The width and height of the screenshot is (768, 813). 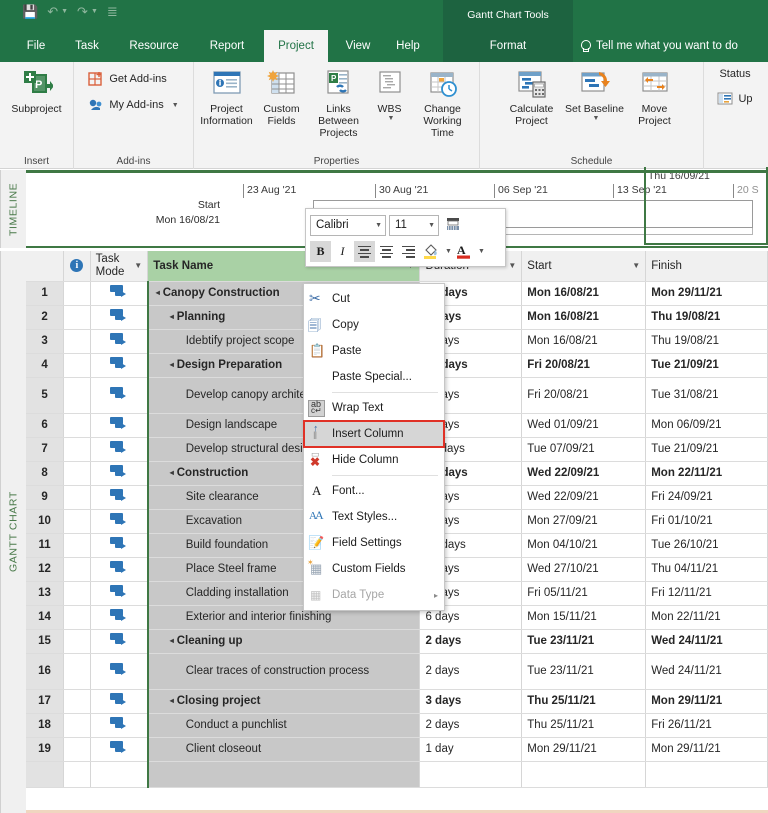 What do you see at coordinates (584, 425) in the screenshot?
I see `start-cell: Wed 01/09/21` at bounding box center [584, 425].